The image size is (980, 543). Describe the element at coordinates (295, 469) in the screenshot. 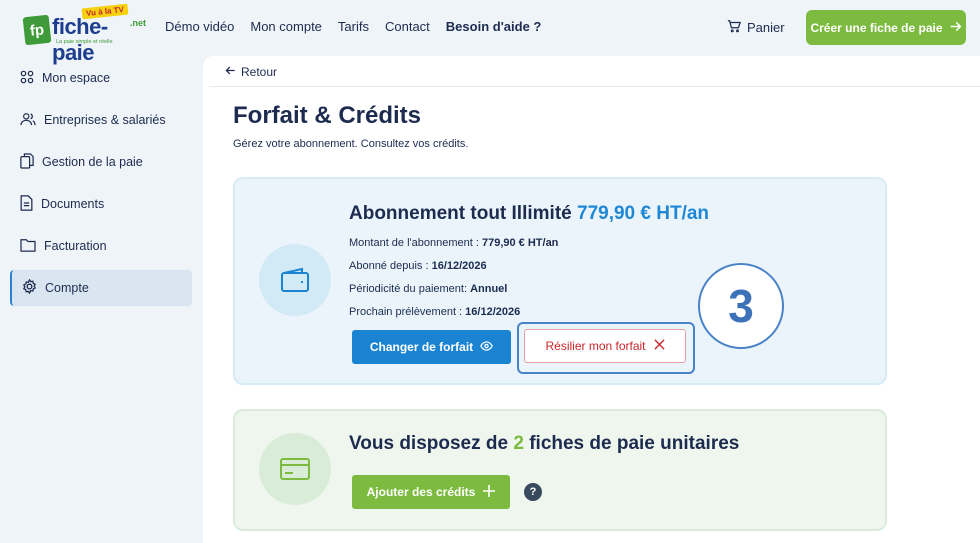

I see `credit-card-icon` at that location.